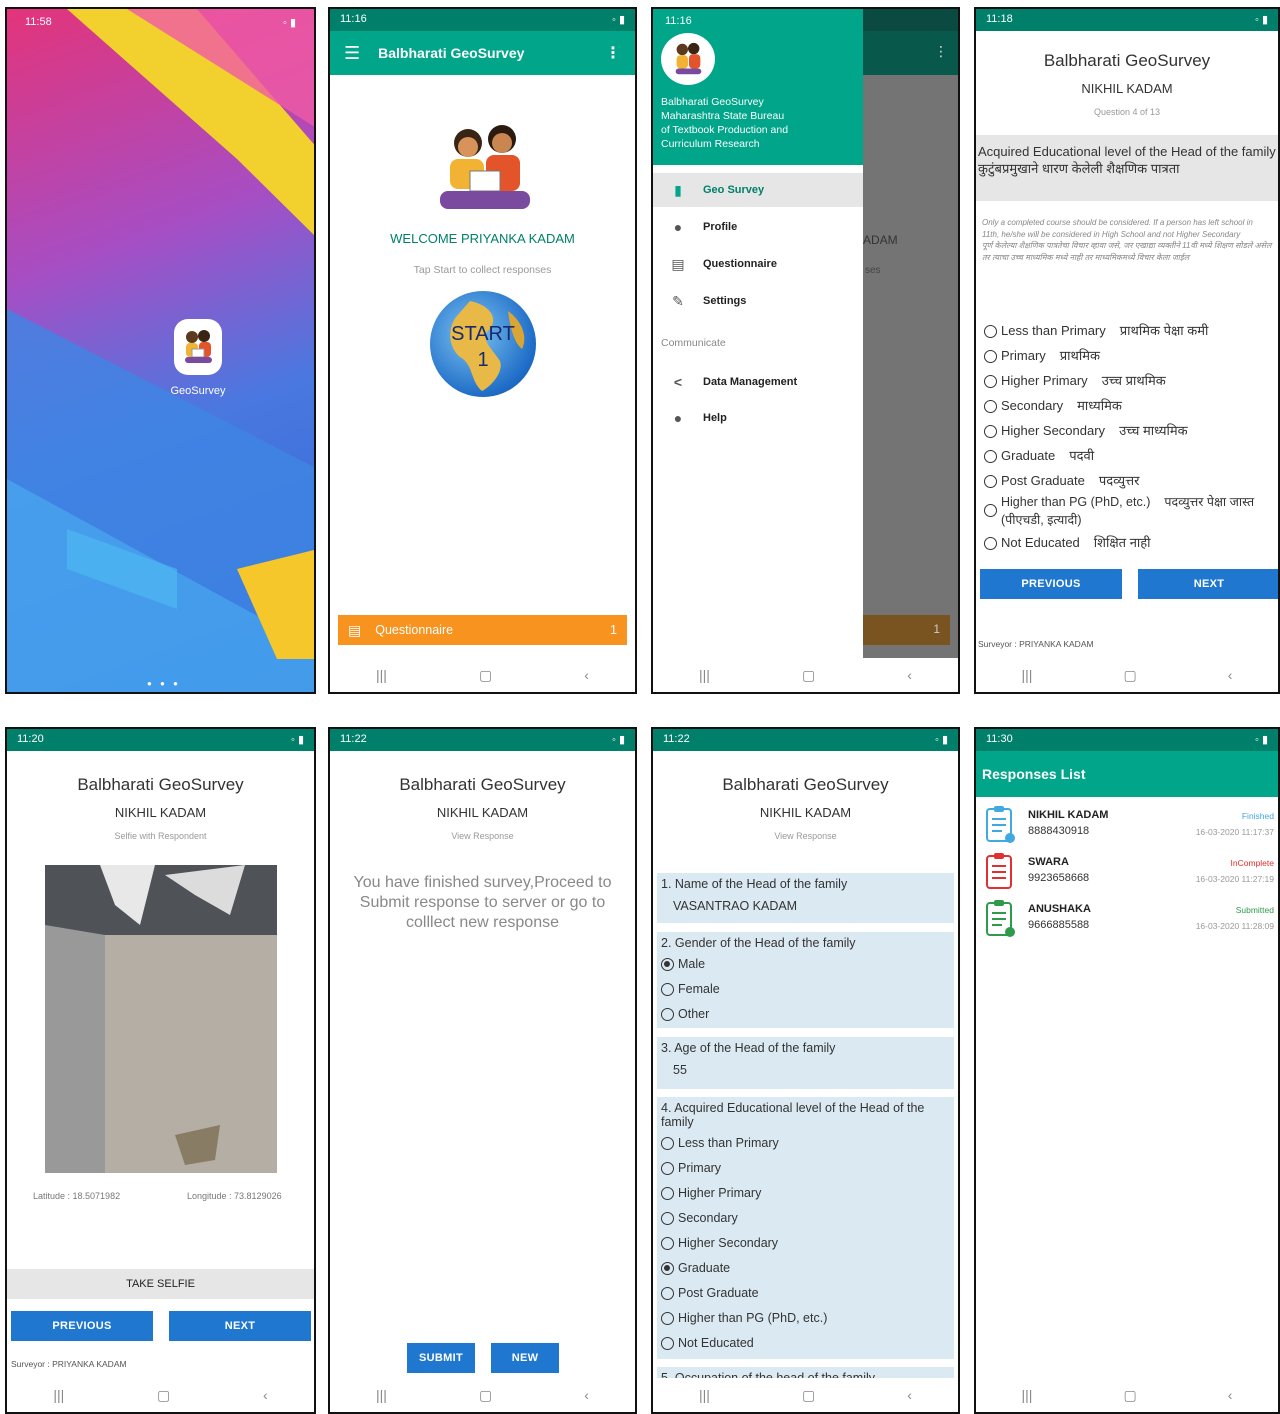 The width and height of the screenshot is (1280, 1414). Describe the element at coordinates (482, 836) in the screenshot. I see `view-response-subtitle: View Response` at that location.